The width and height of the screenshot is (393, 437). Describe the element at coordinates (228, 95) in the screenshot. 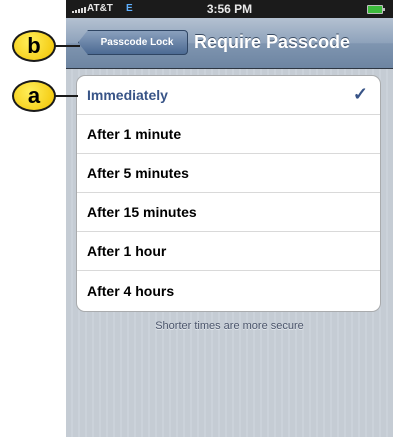

I see `option-immediately: Immediately ✓` at that location.